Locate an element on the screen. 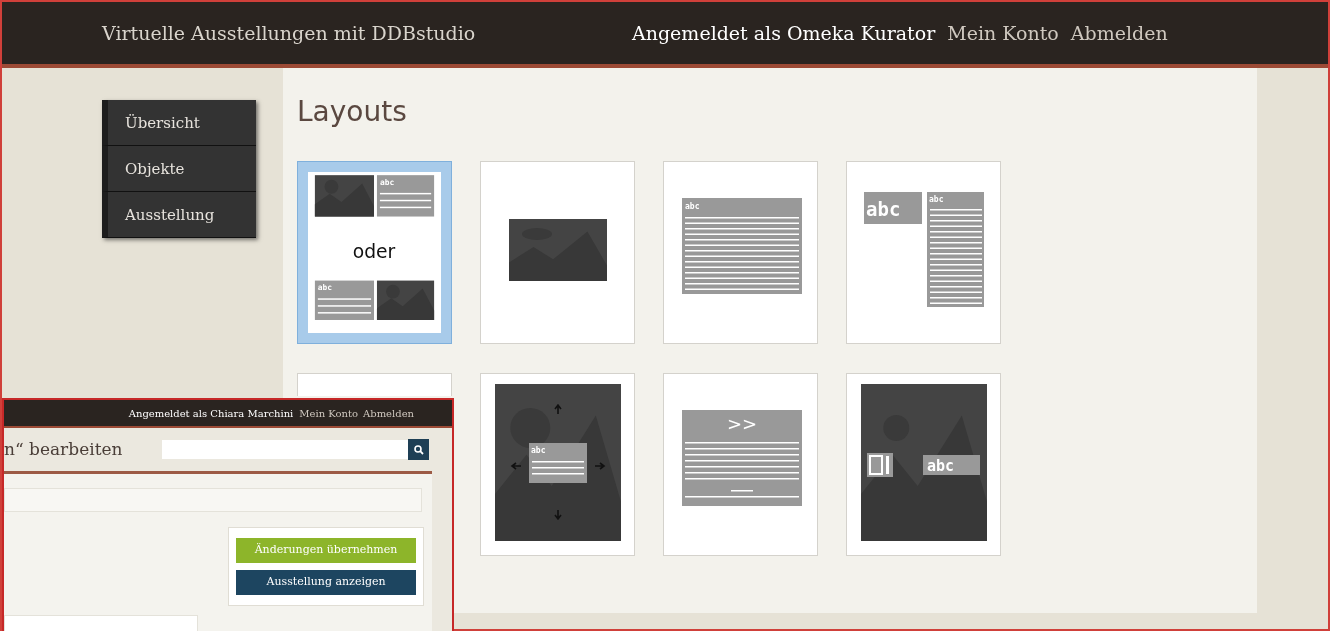 The height and width of the screenshot is (631, 1330). search-button is located at coordinates (418, 450).